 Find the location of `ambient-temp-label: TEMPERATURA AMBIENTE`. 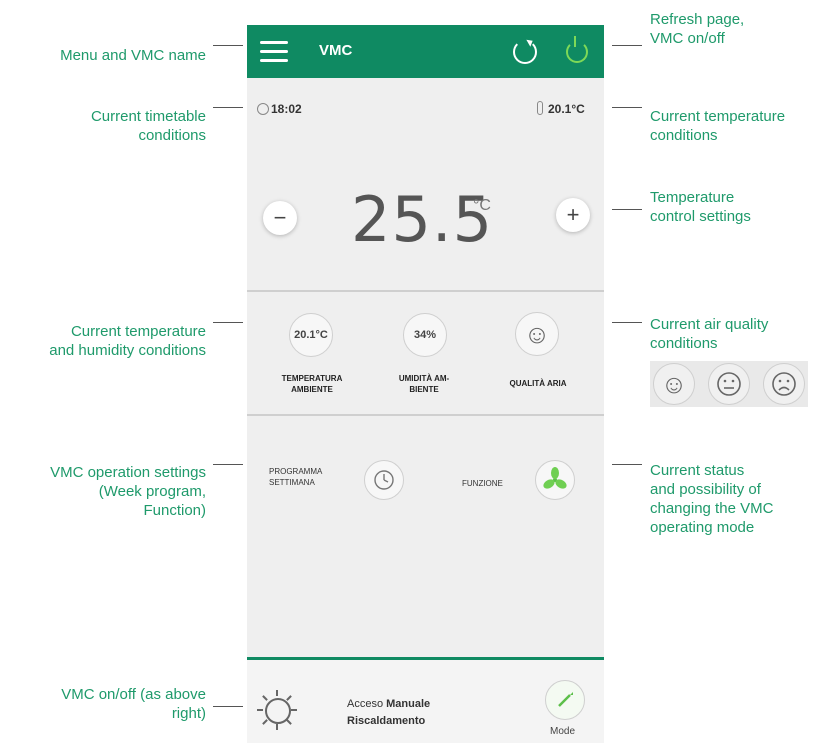

ambient-temp-label: TEMPERATURA AMBIENTE is located at coordinates (312, 384).